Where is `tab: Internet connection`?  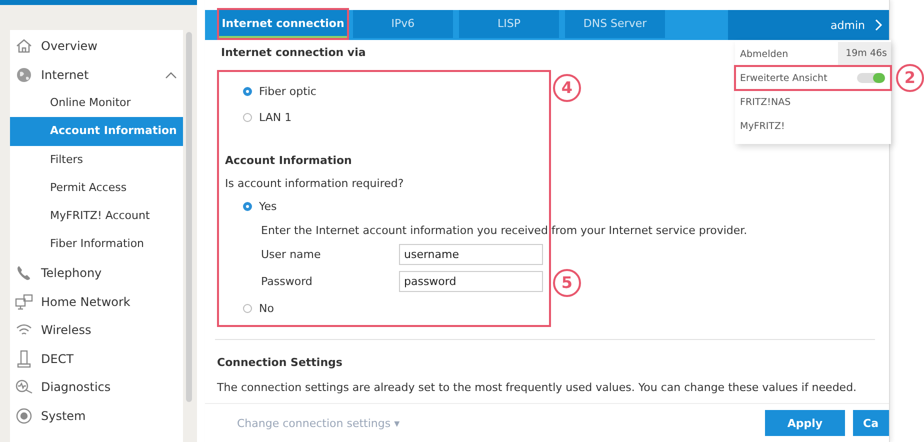
tab: Internet connection is located at coordinates (283, 24).